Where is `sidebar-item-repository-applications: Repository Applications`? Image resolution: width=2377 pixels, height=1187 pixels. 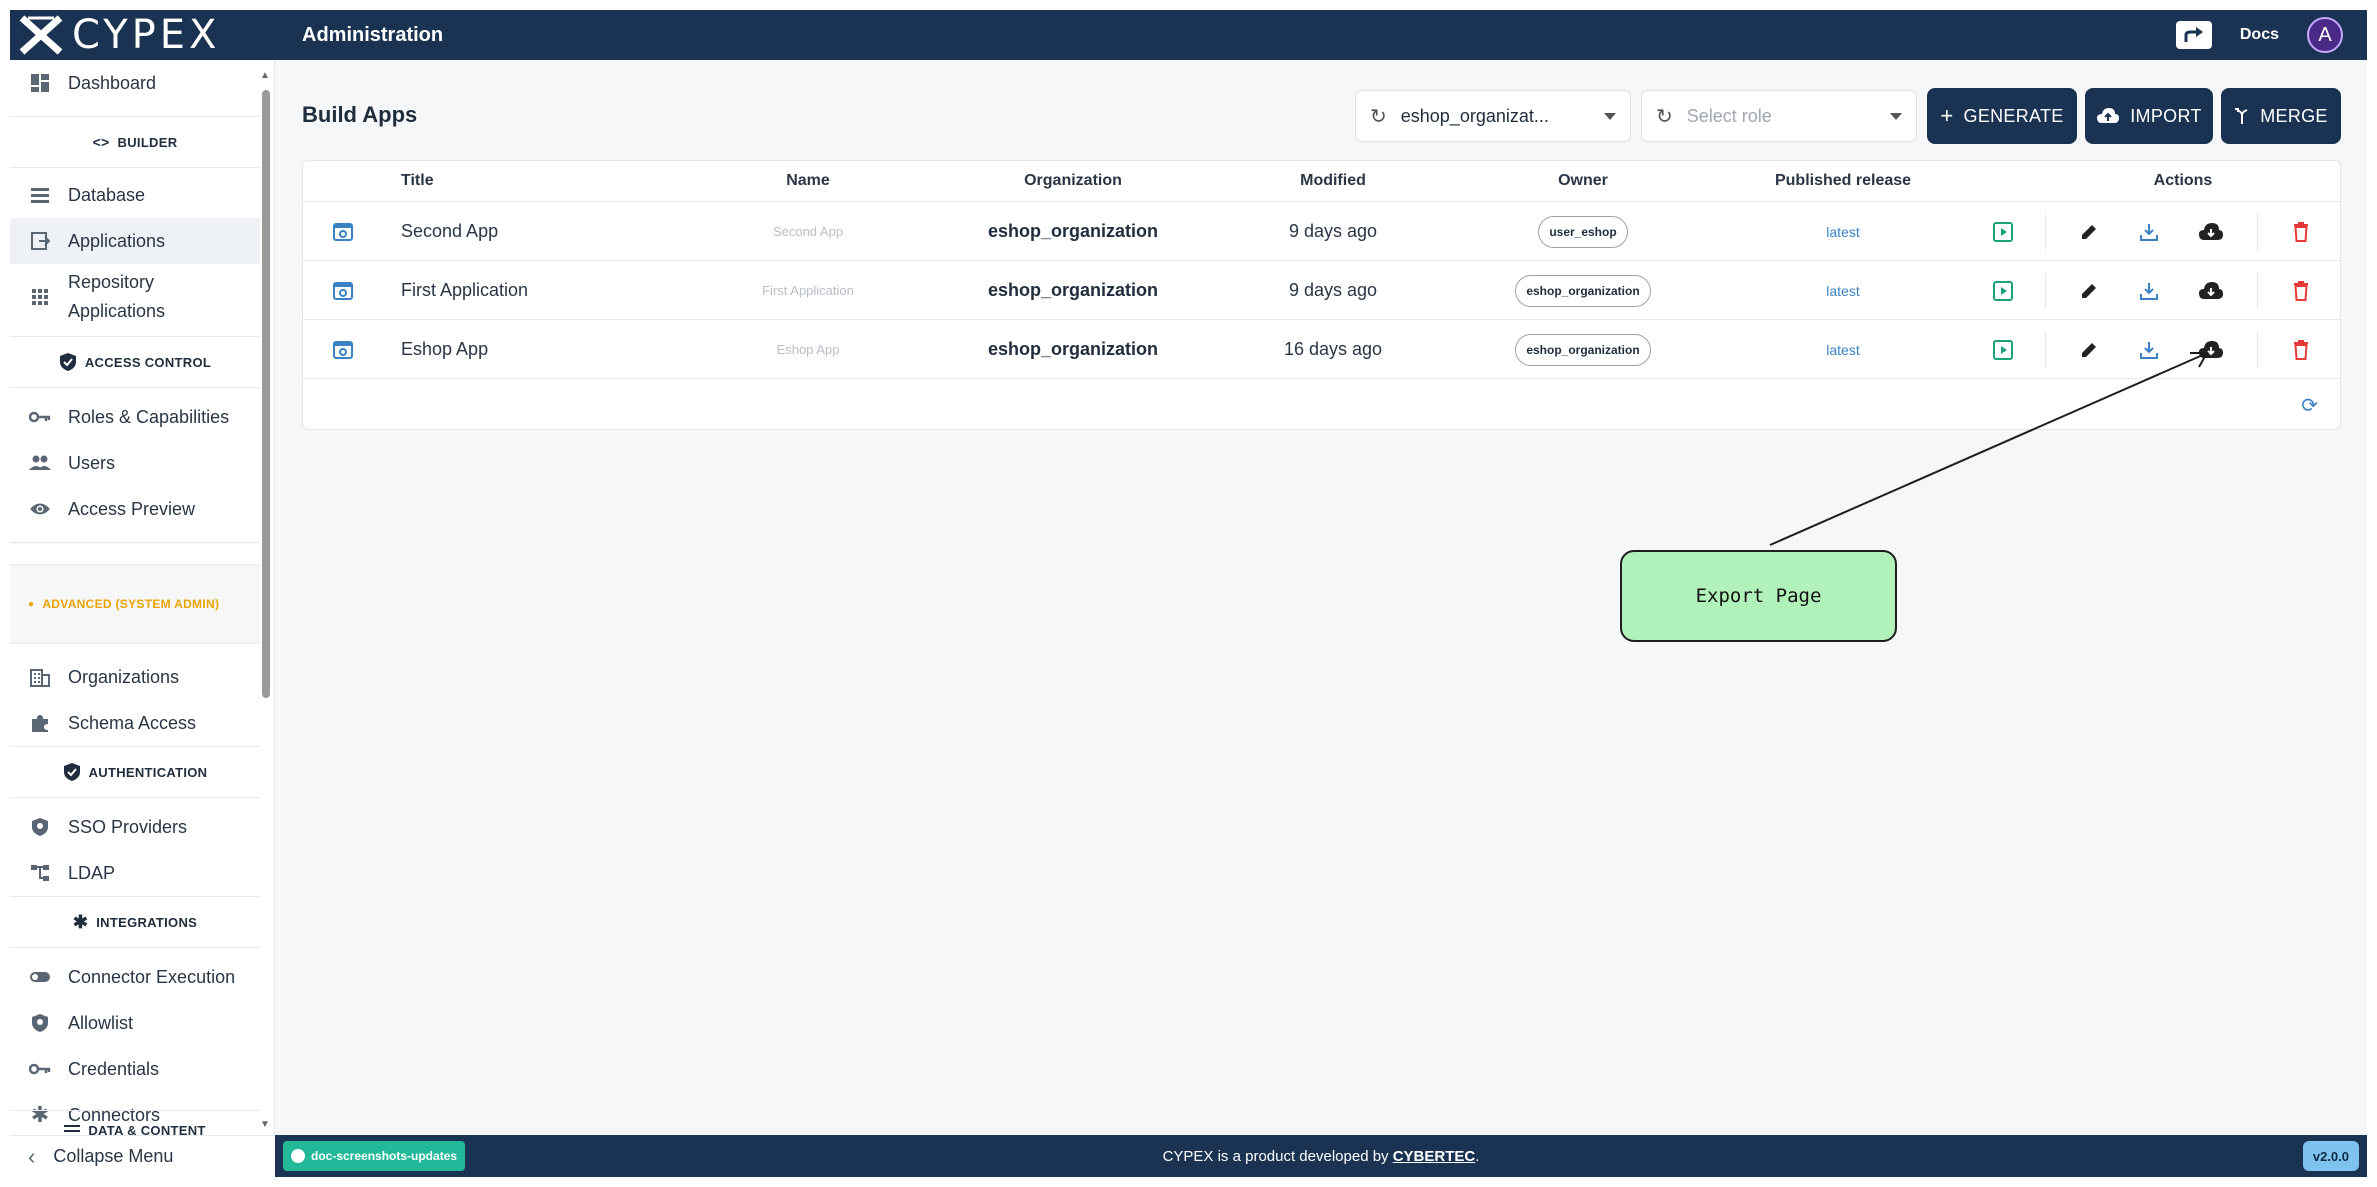
sidebar-item-repository-applications: Repository Applications is located at coordinates (135, 297).